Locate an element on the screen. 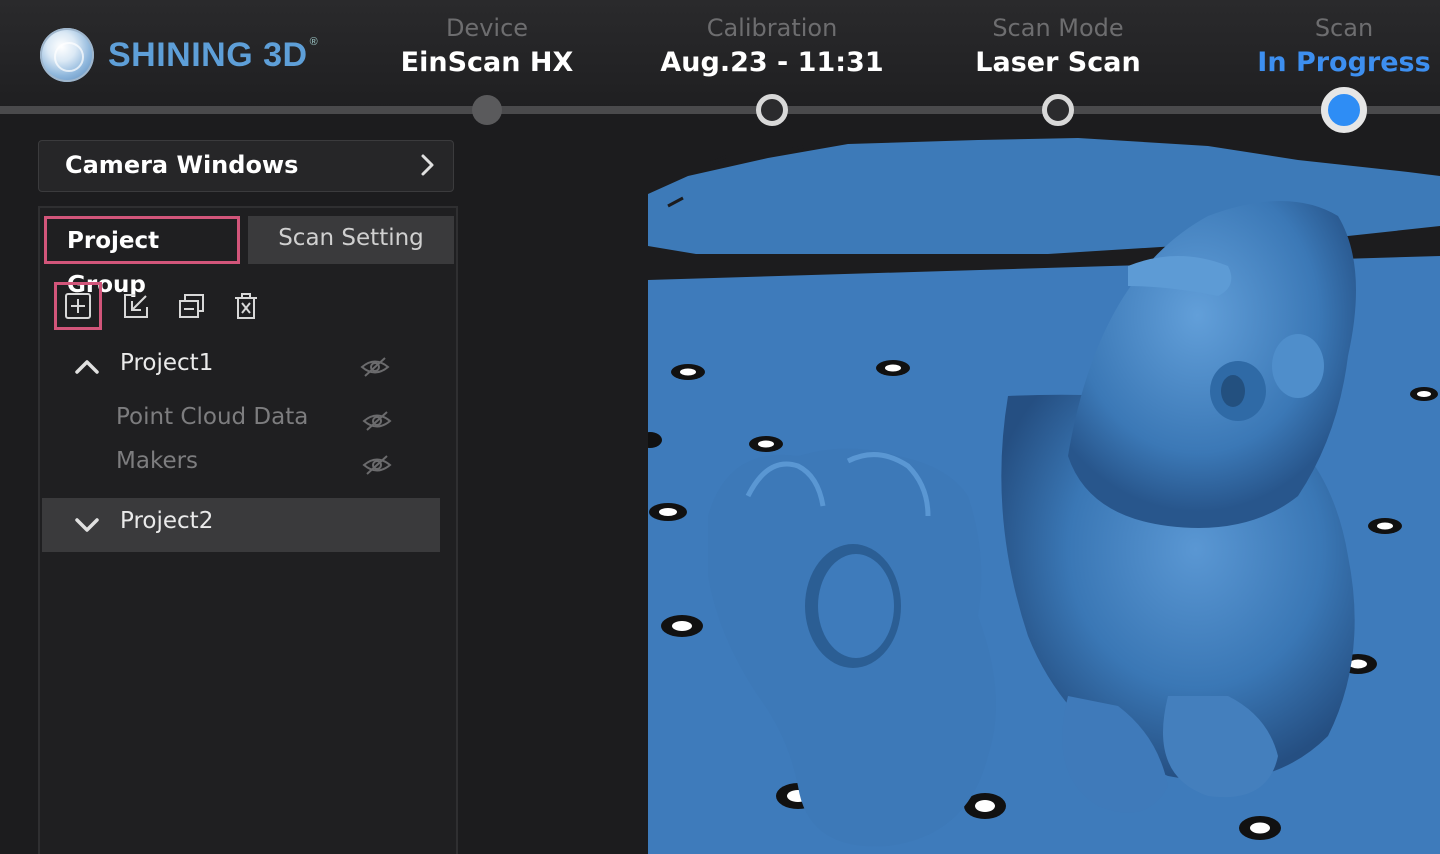 This screenshot has height=854, width=1440. step-device-caption: Device is located at coordinates (487, 28).